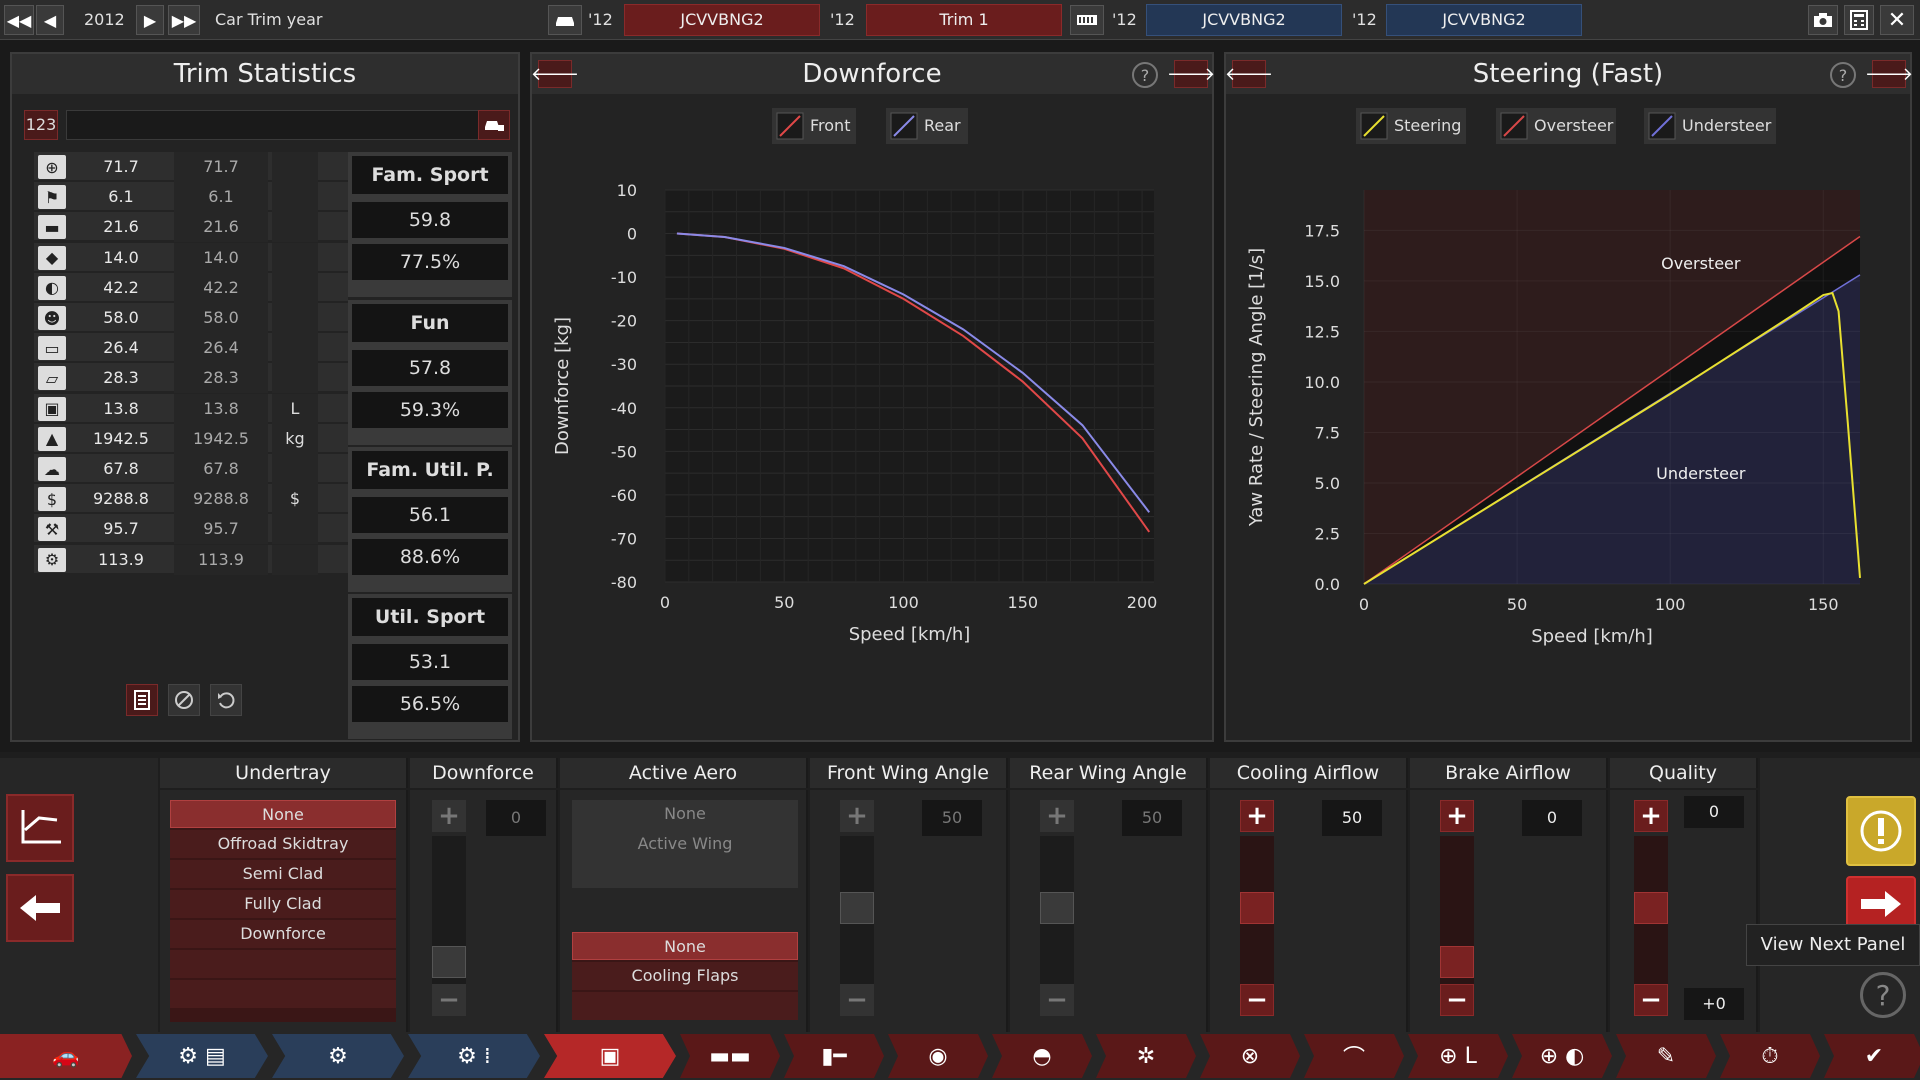 The height and width of the screenshot is (1080, 1920). Describe the element at coordinates (283, 934) in the screenshot. I see `undertray-option: Downforce` at that location.